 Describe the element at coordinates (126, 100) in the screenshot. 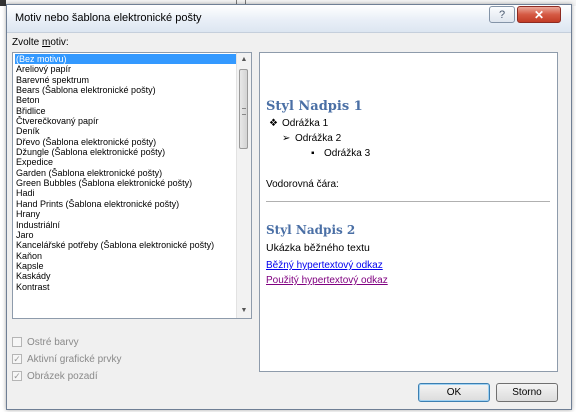

I see `theme-list-item: Beton` at that location.